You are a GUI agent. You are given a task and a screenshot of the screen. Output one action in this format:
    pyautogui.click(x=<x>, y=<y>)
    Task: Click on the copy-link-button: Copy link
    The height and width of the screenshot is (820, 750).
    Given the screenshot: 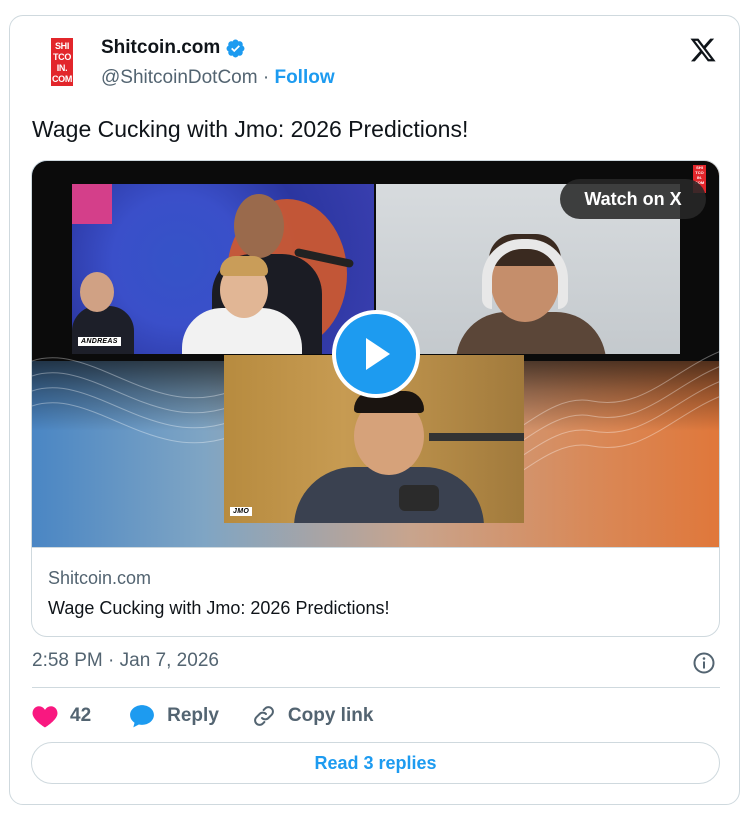 What is the action you would take?
    pyautogui.click(x=313, y=716)
    